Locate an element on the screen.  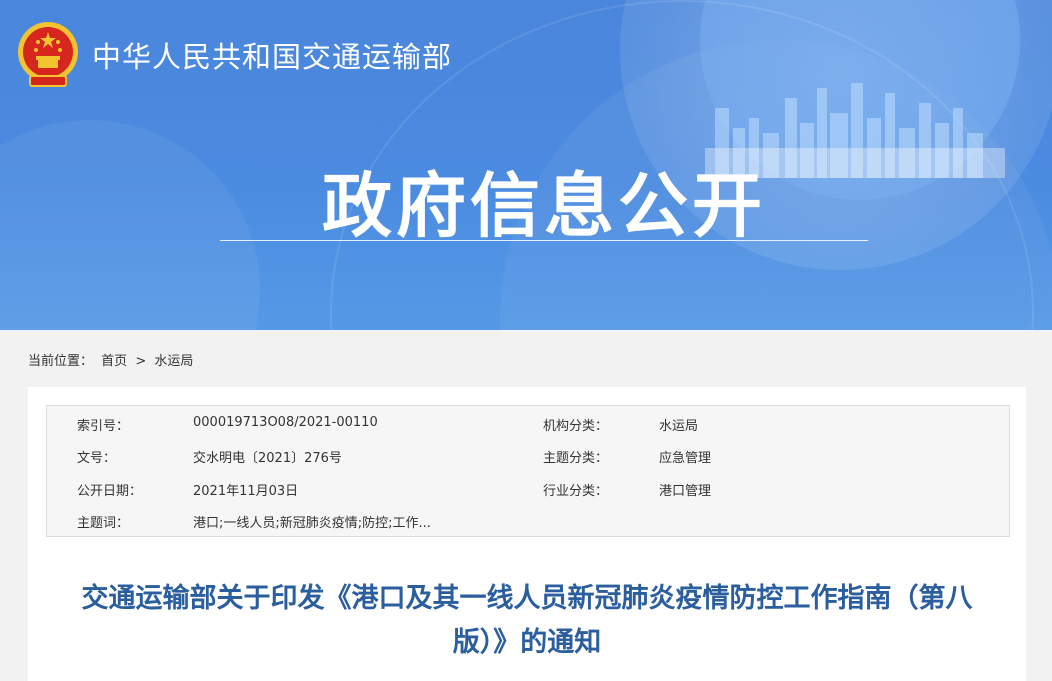
document-title-line: 交通运输部关于印发《港口及其一线人员新冠肺炎疫情防控工作指南（第八 is located at coordinates (527, 598).